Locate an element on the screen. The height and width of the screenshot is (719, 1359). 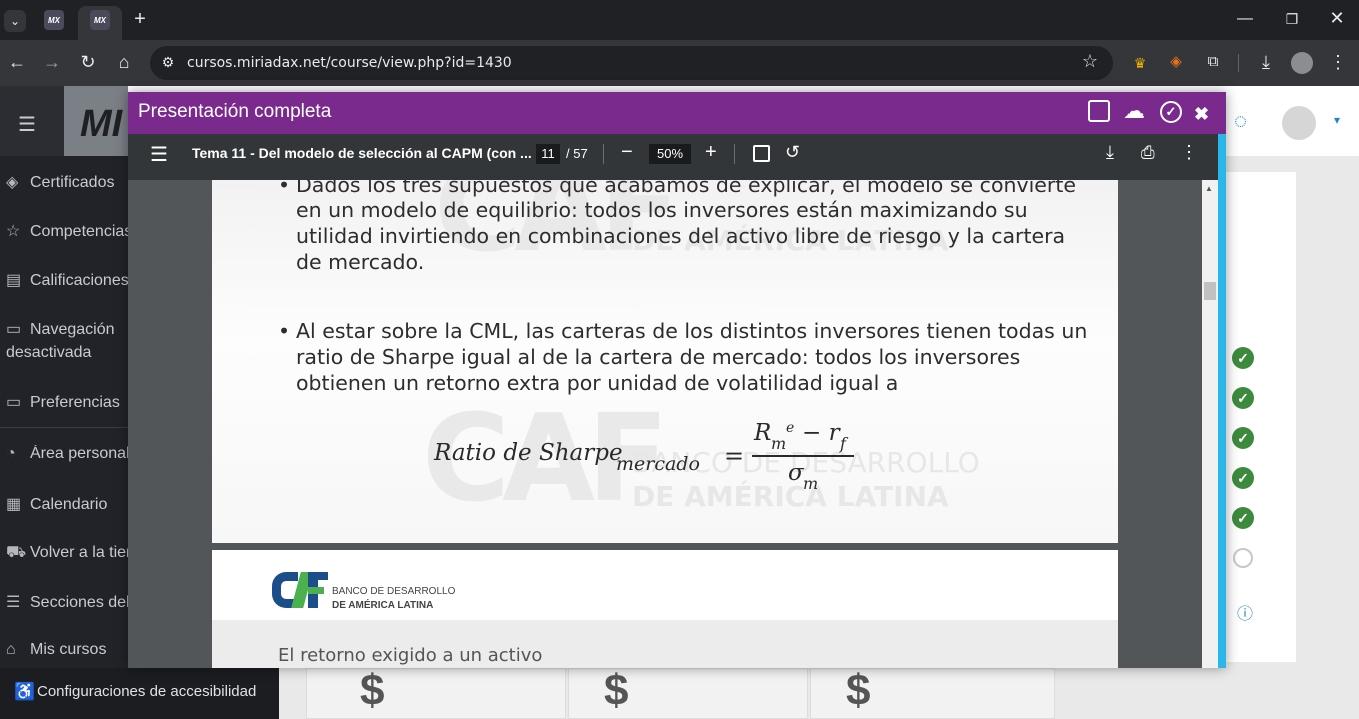
calendar-icon: ▦ is located at coordinates (14, 504).